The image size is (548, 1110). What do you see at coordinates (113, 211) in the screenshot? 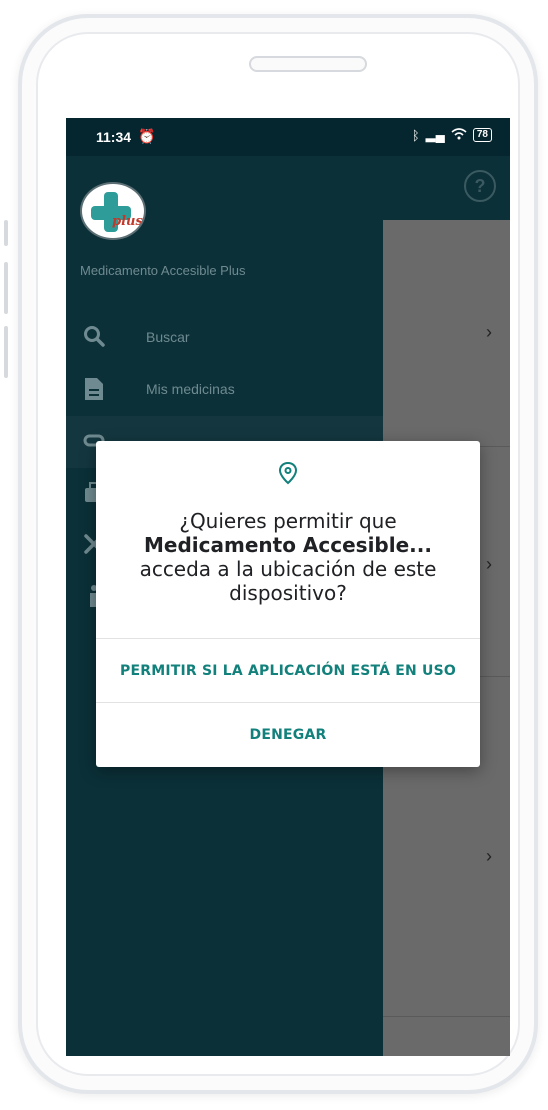
I see `app-logo: plus` at bounding box center [113, 211].